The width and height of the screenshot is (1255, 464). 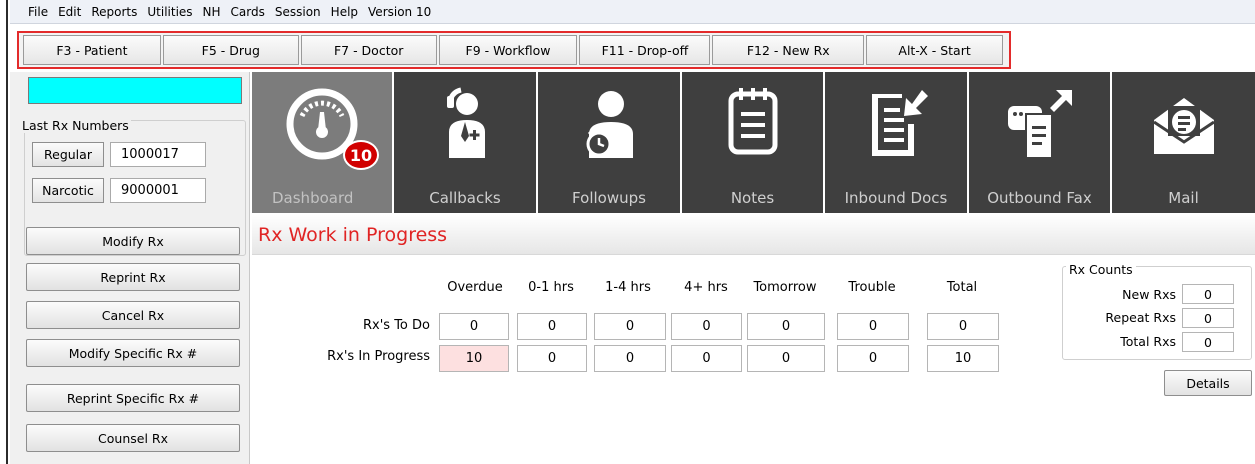 What do you see at coordinates (465, 198) in the screenshot?
I see `tile-label: Callbacks` at bounding box center [465, 198].